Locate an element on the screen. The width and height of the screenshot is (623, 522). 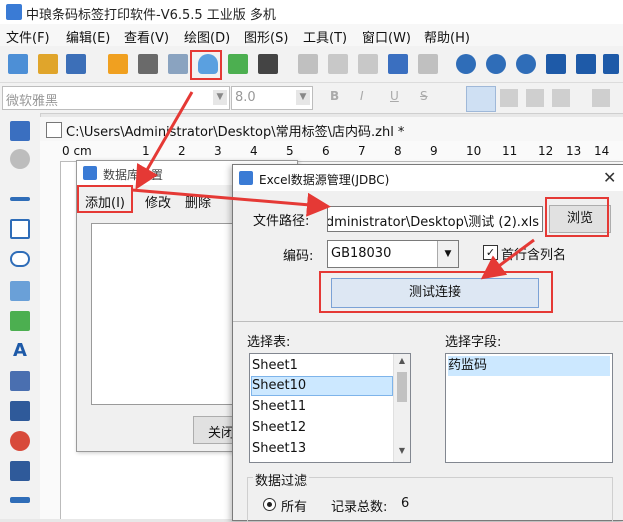
database-settings-title: 数据库设置 is located at coordinates (133, 175).